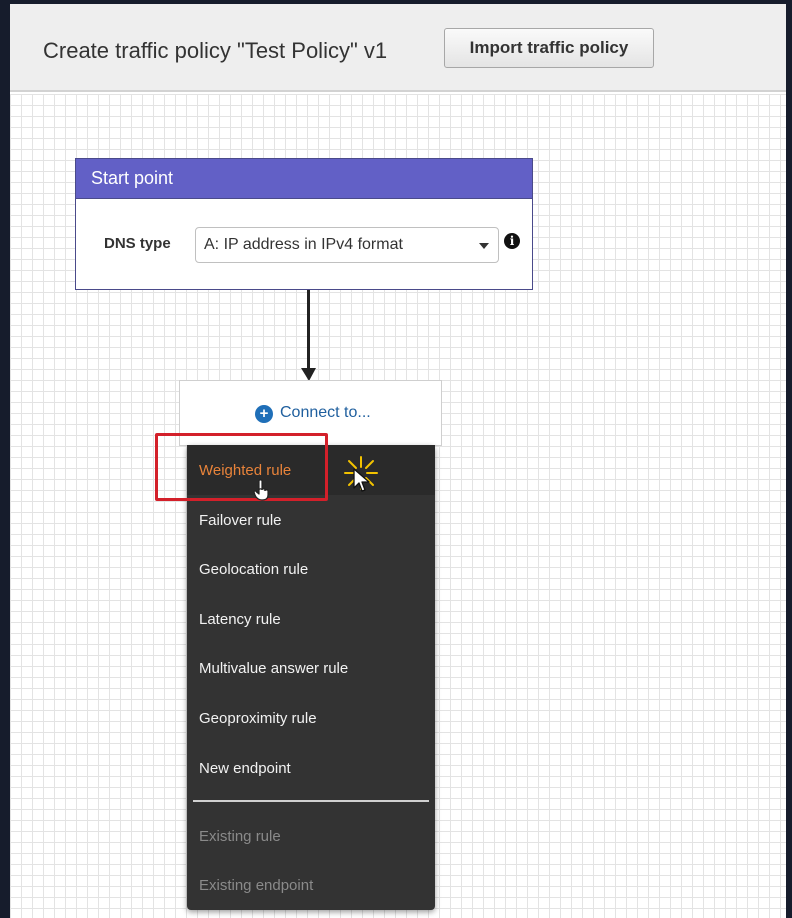 Image resolution: width=792 pixels, height=918 pixels. Describe the element at coordinates (308, 330) in the screenshot. I see `connector-line` at that location.